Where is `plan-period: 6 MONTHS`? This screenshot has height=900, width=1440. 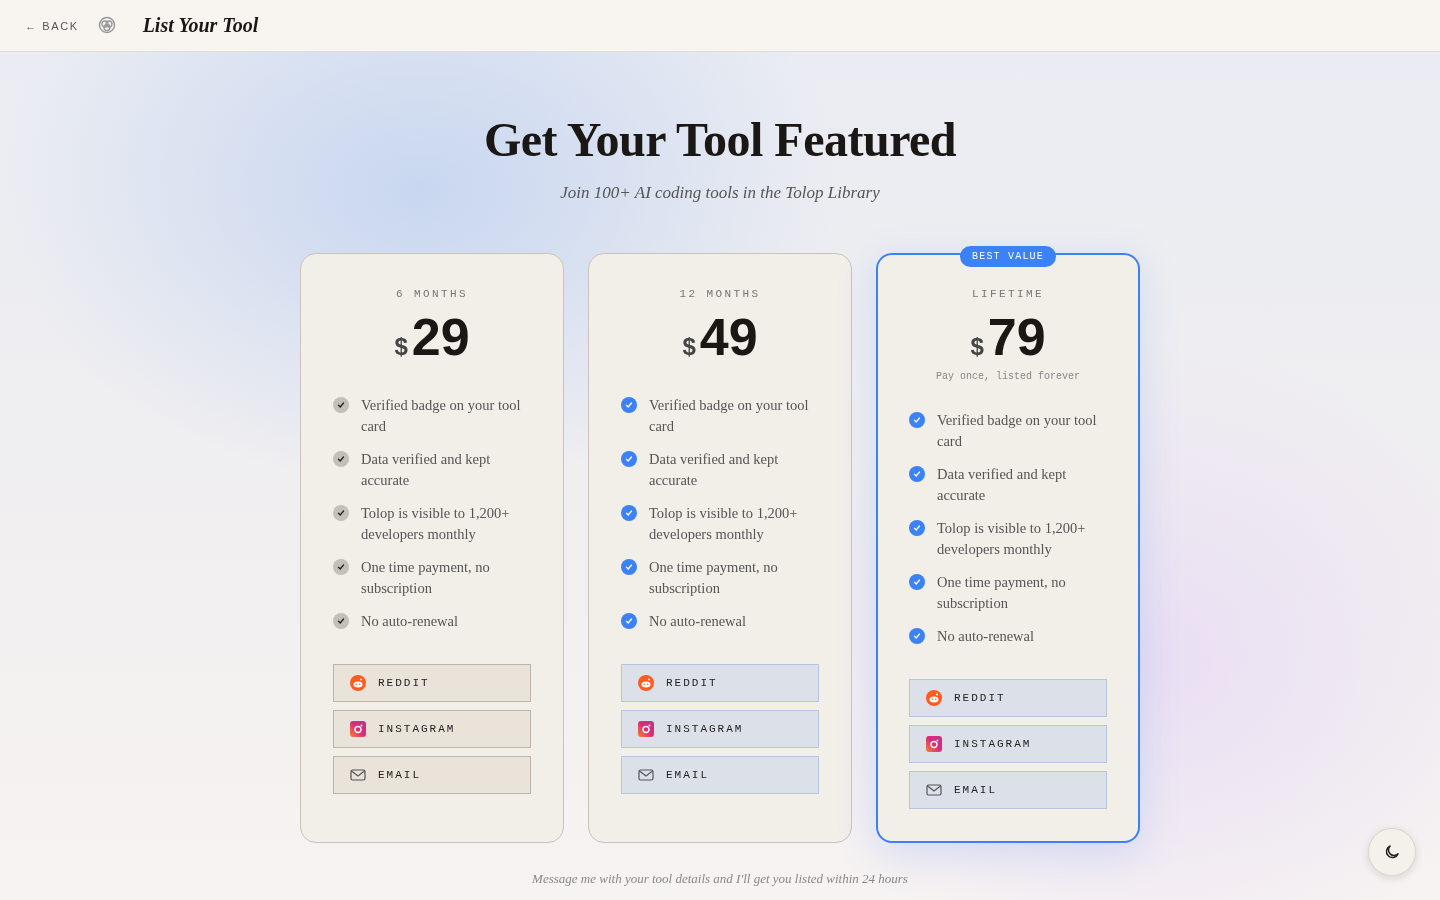
plan-period: 6 MONTHS is located at coordinates (432, 294).